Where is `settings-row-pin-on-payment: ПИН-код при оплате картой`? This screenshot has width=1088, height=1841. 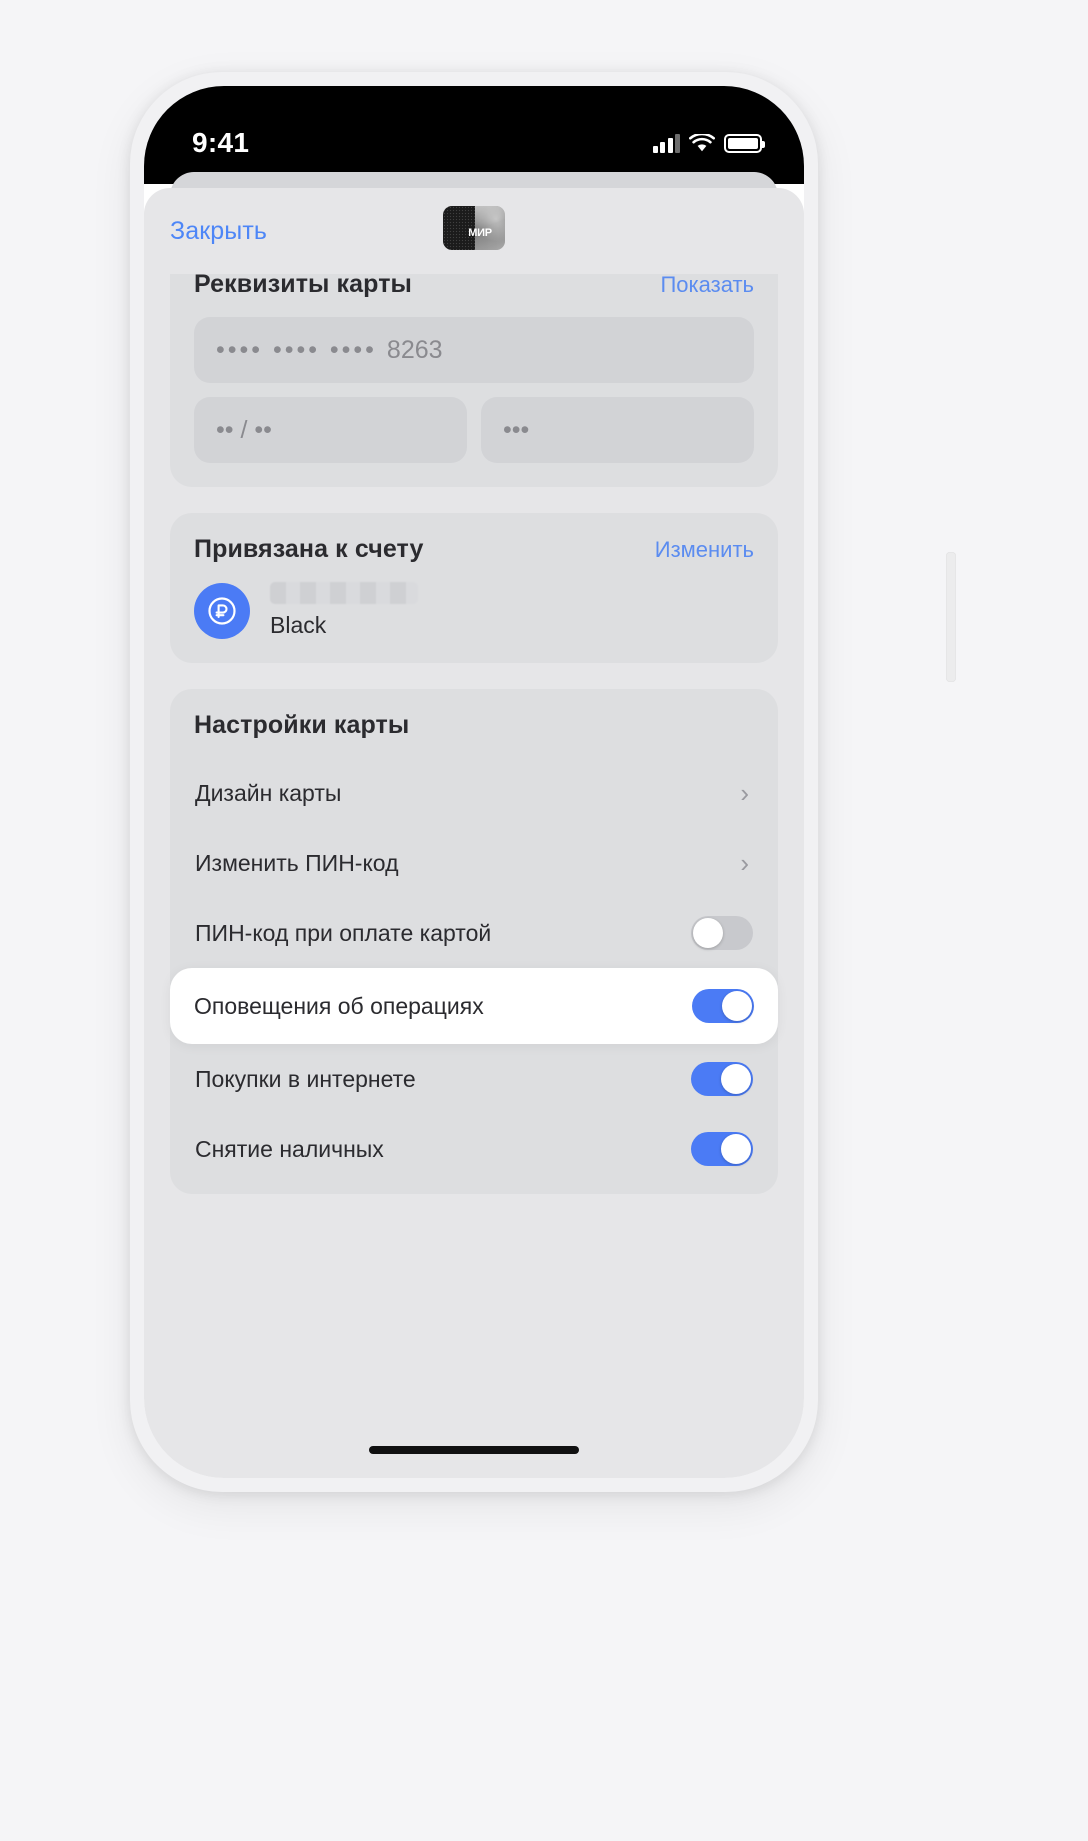
settings-row-pin-on-payment: ПИН-код при оплате картой is located at coordinates (474, 933).